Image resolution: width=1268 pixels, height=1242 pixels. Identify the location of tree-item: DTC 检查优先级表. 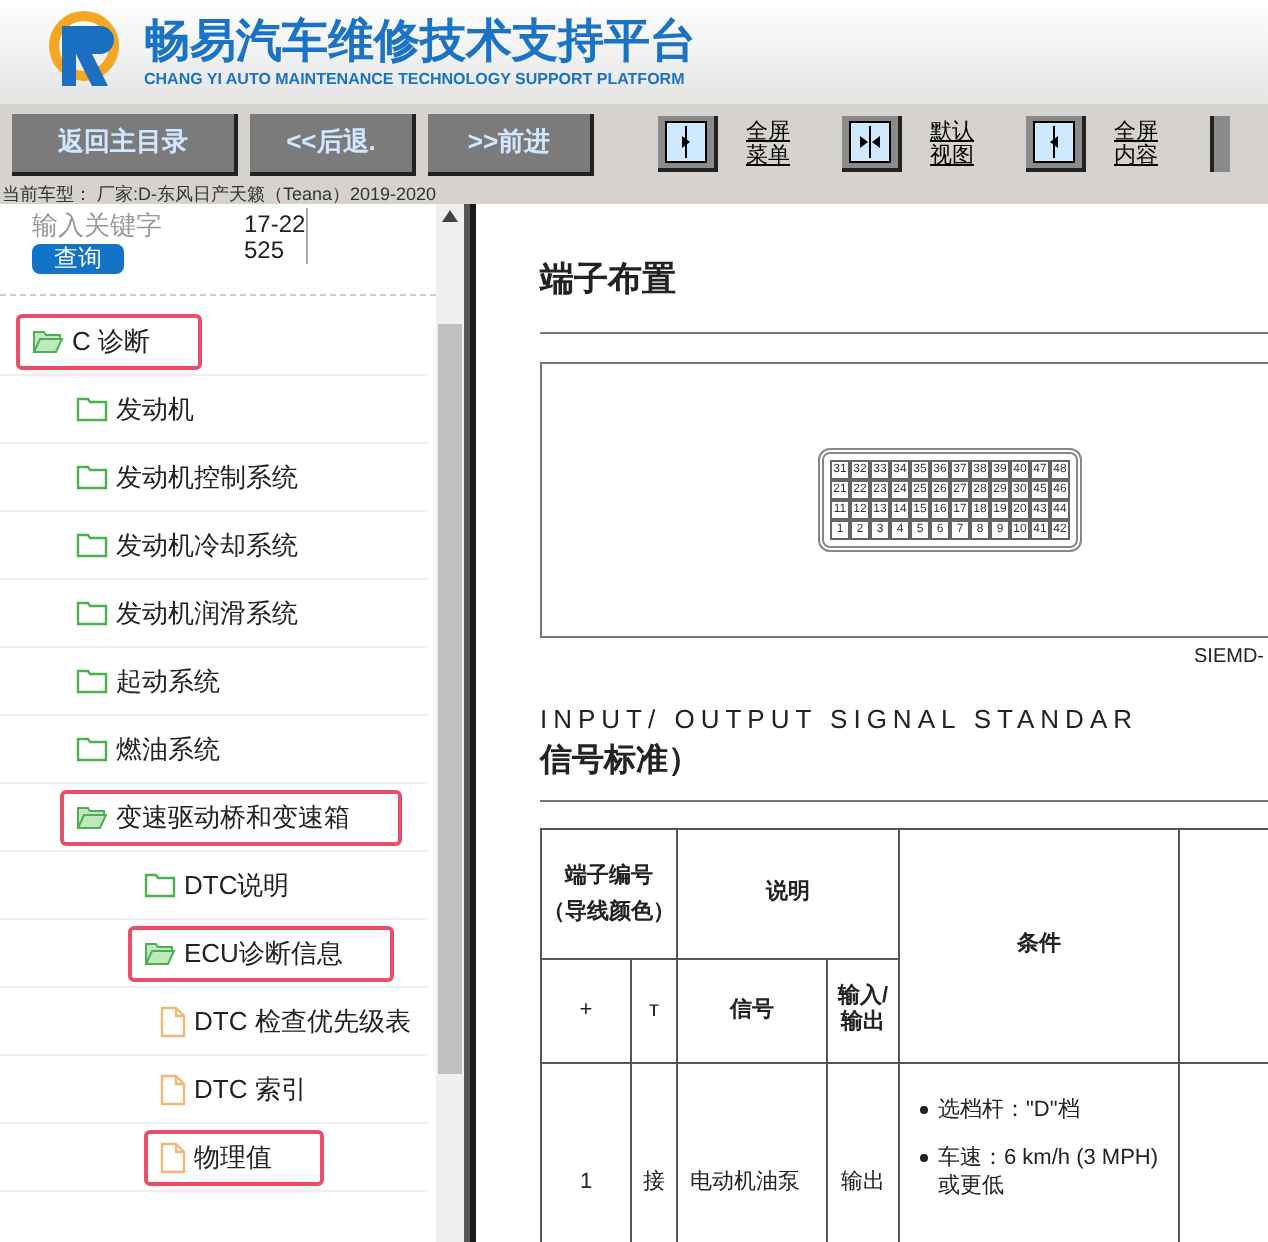
(285, 1021).